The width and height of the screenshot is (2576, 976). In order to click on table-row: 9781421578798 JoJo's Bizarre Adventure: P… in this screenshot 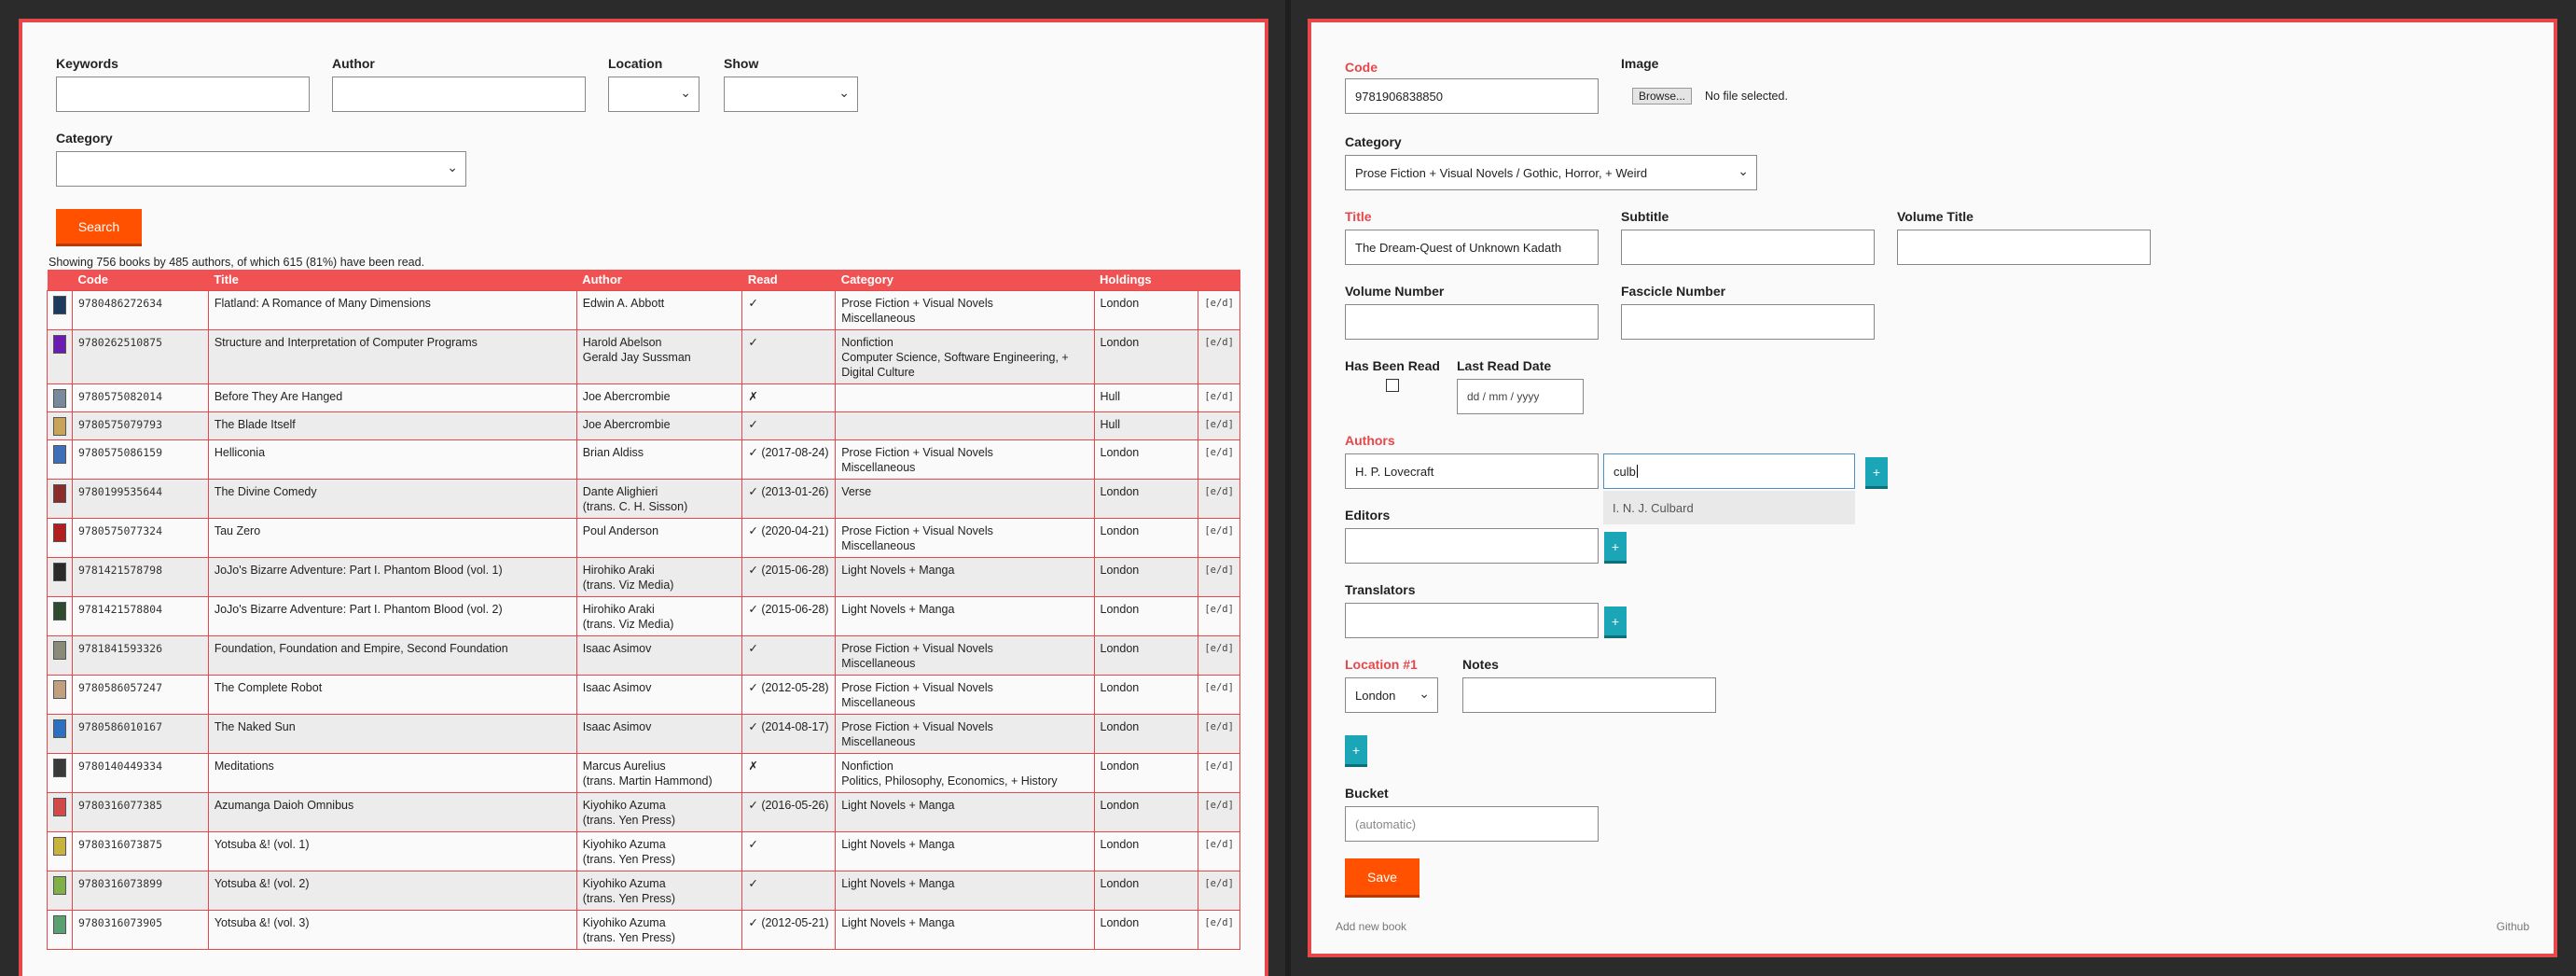, I will do `click(643, 577)`.